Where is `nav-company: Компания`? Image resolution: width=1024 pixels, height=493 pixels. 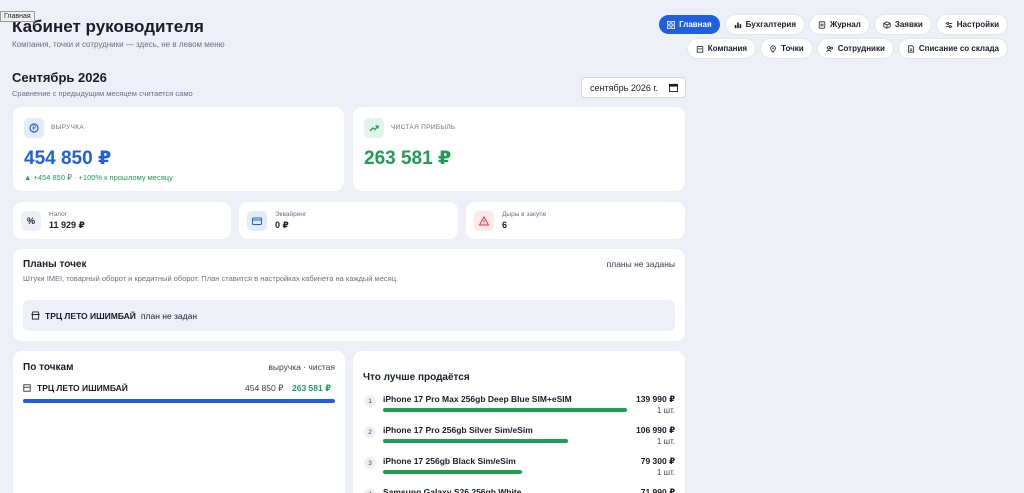
nav-company: Компания is located at coordinates (721, 48).